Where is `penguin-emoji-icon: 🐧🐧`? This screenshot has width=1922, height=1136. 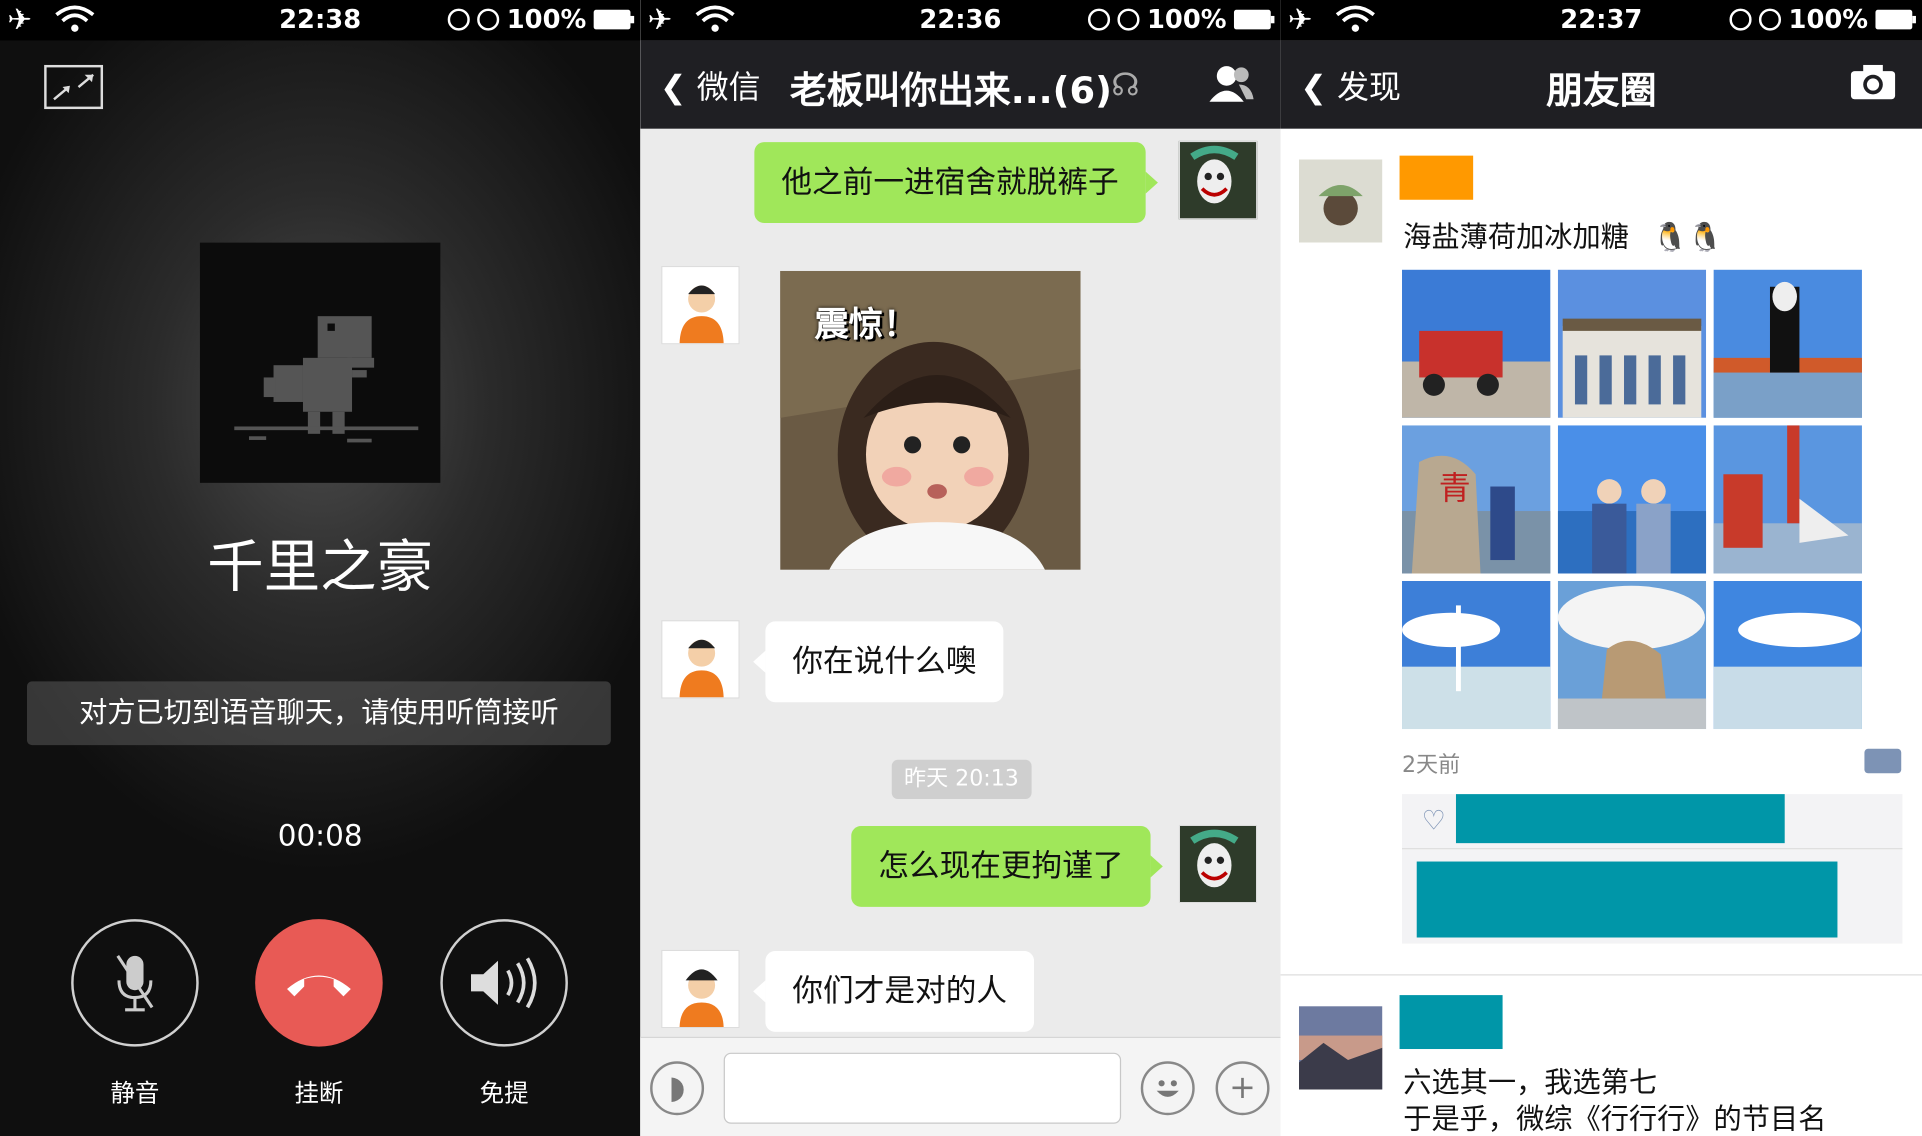
penguin-emoji-icon: 🐧🐧 is located at coordinates (1687, 237).